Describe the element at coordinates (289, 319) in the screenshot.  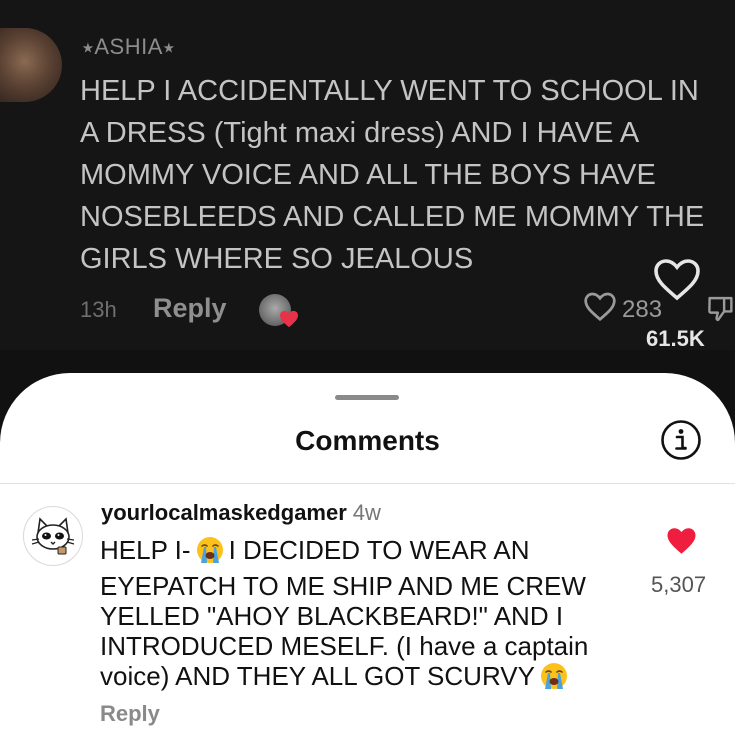
I see `creator-liked-heart-icon` at that location.